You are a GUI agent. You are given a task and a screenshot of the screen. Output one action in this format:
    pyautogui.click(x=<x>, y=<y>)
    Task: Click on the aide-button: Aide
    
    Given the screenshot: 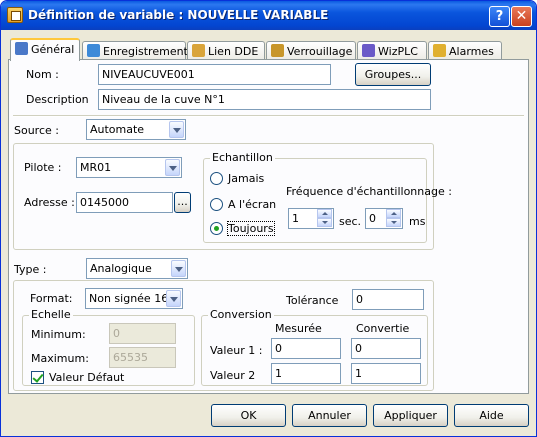 What is the action you would take?
    pyautogui.click(x=491, y=415)
    